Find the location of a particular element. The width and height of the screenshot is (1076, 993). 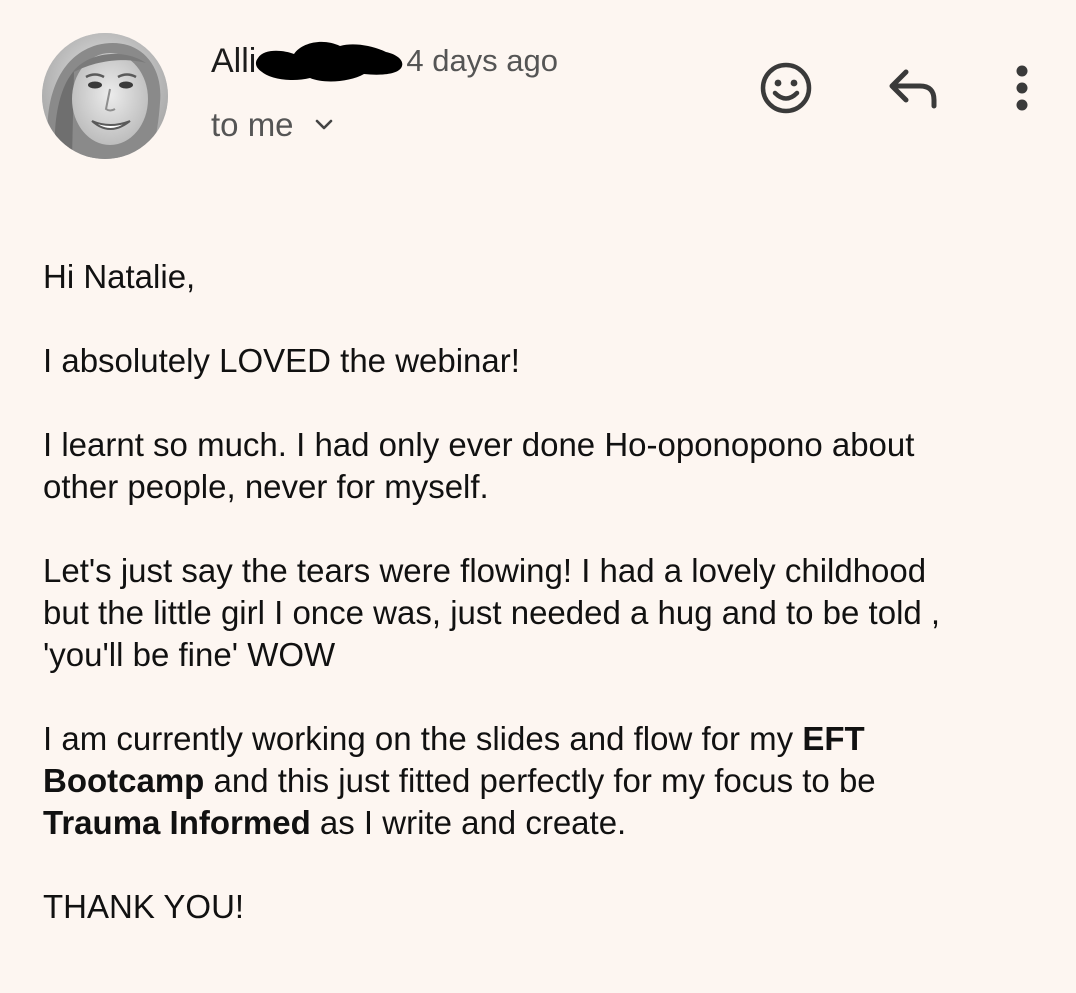

bold-bootcamp: Bootcamp is located at coordinates (124, 780).